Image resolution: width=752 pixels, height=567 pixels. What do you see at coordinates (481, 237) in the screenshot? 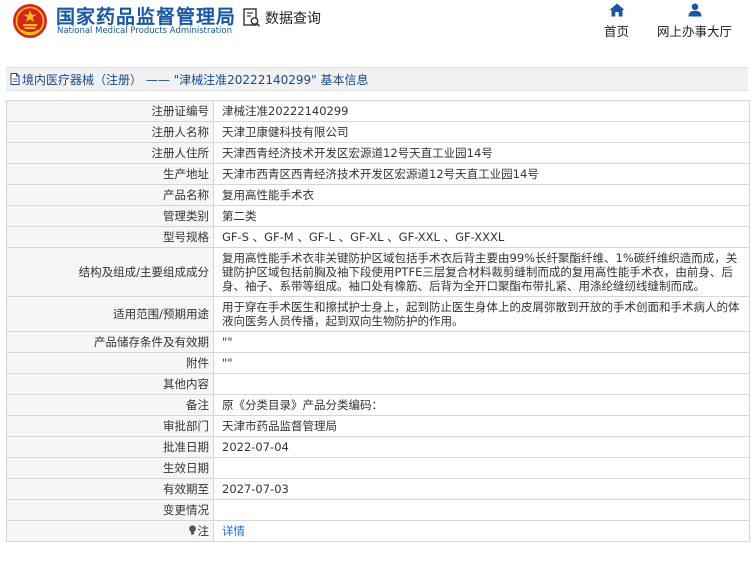
I see `models-value: GF-S 、GF-M 、GF-L 、GF-XL 、GF-XXL 、GF-XXXL` at bounding box center [481, 237].